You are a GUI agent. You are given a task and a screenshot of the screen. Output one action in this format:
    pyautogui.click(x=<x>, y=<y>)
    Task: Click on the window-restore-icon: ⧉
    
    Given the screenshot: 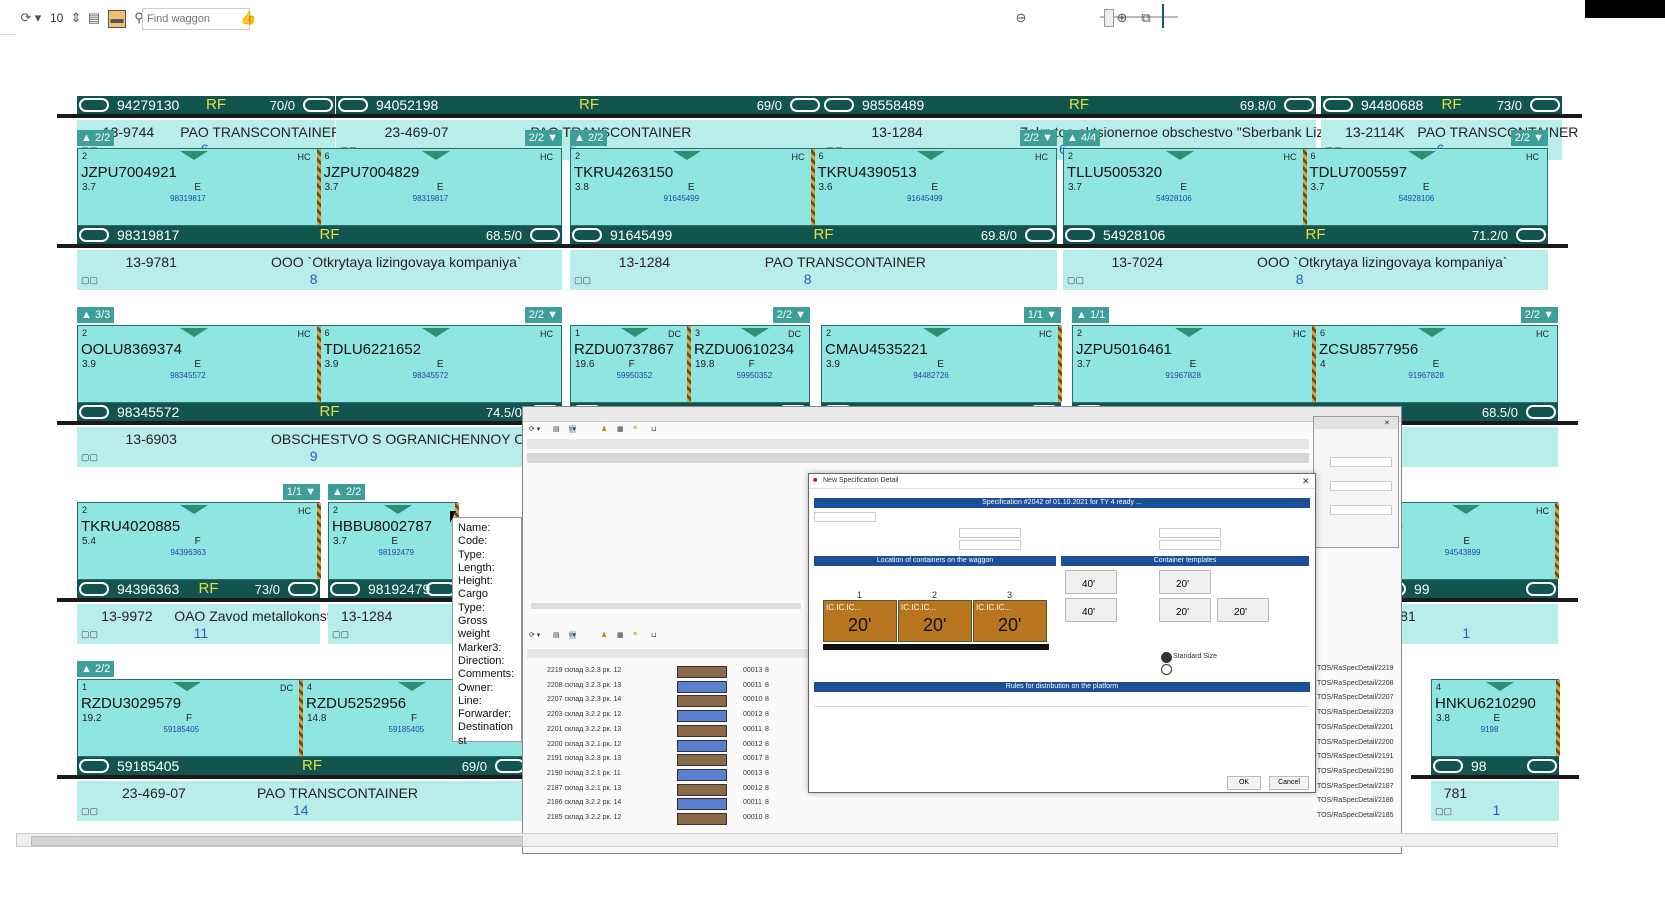 What is the action you would take?
    pyautogui.click(x=1146, y=18)
    